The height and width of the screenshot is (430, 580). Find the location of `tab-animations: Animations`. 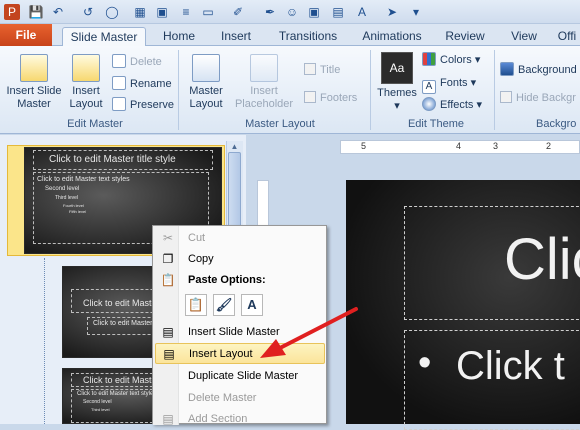

tab-animations: Animations is located at coordinates (392, 36).